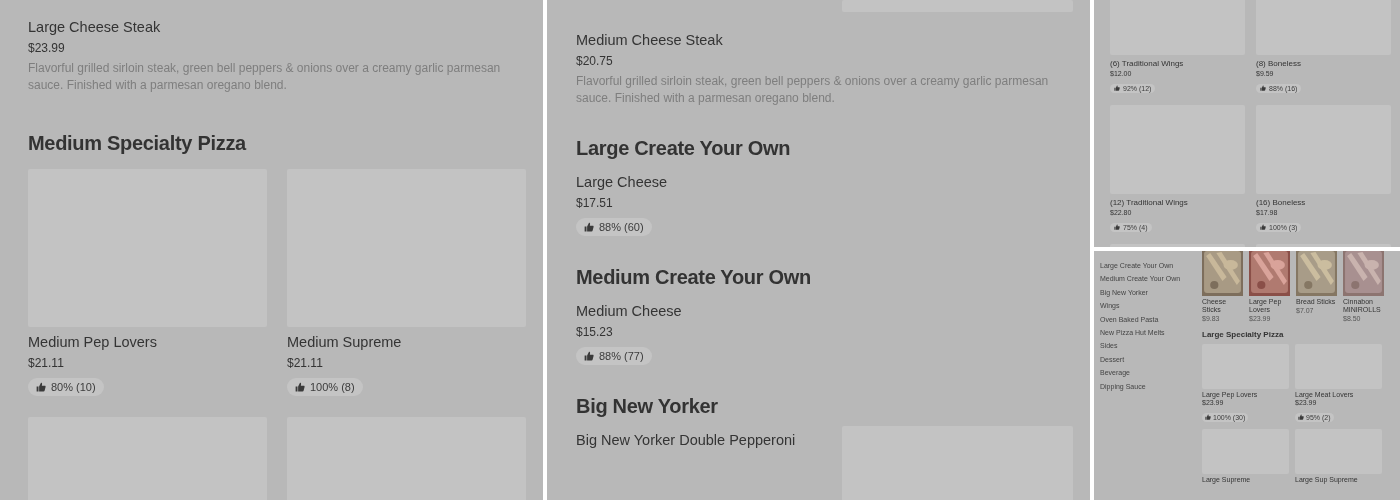  What do you see at coordinates (73, 387) in the screenshot?
I see `rating-text: 80% (10)` at bounding box center [73, 387].